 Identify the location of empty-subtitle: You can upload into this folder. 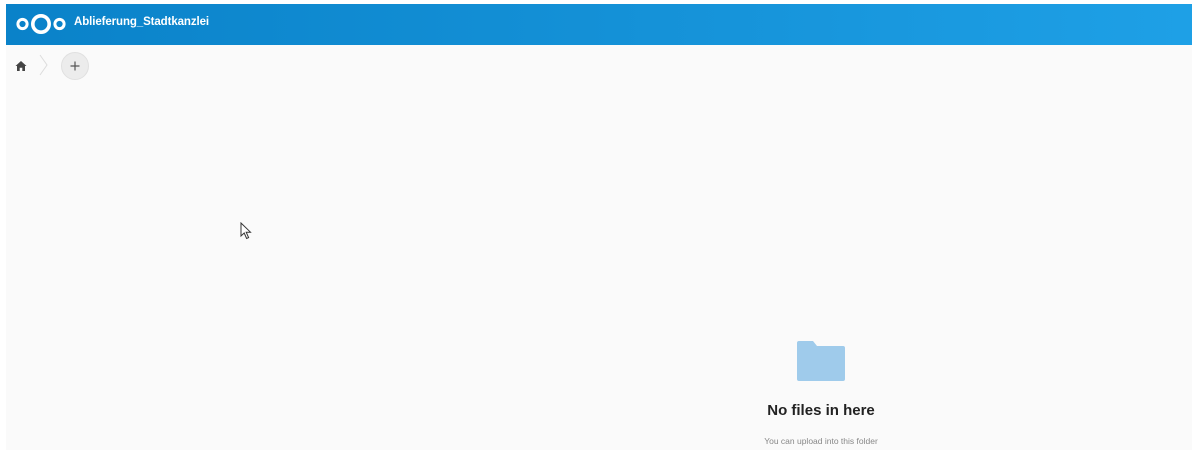
(821, 441).